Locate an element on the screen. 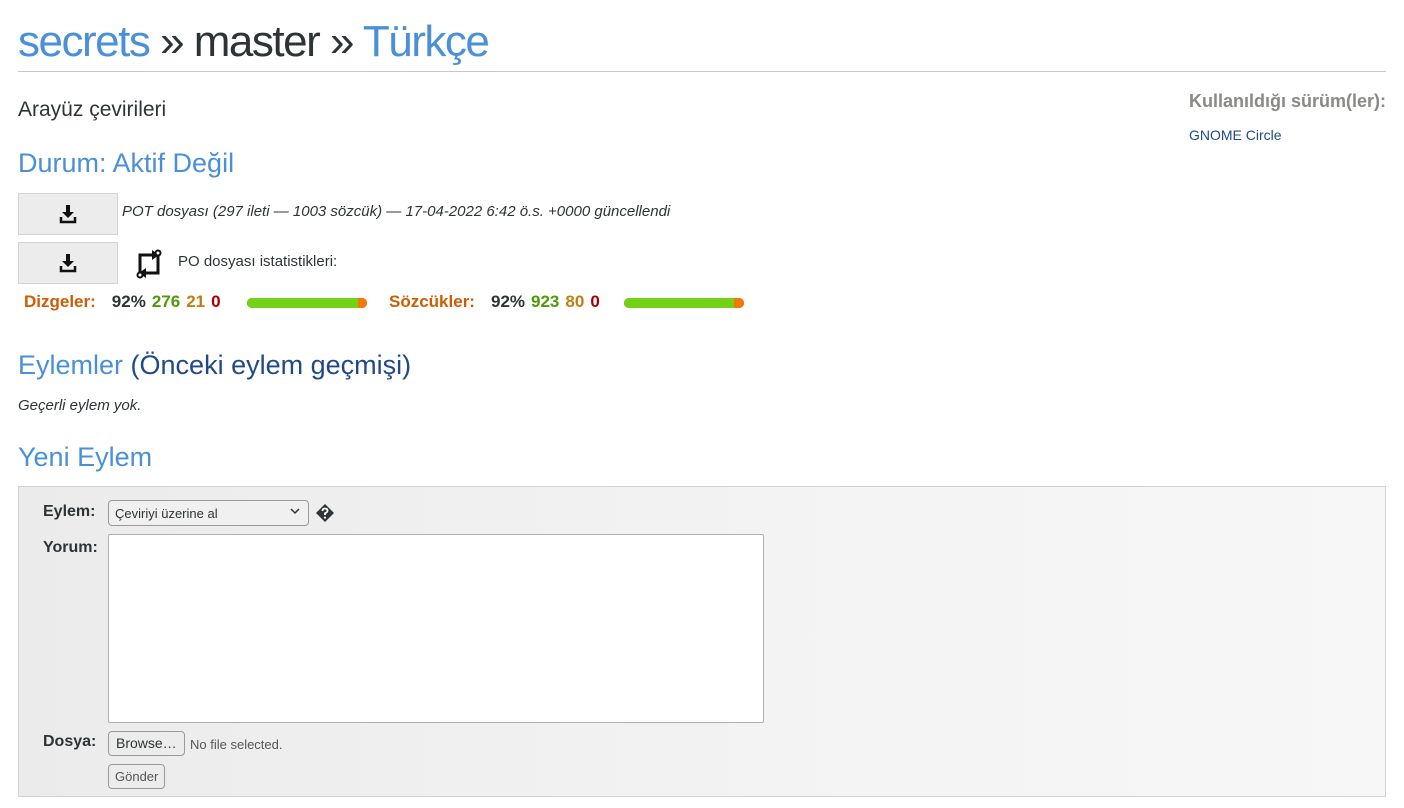 The height and width of the screenshot is (808, 1404). breadcrumb: secrets » master » Türkçe is located at coordinates (254, 42).